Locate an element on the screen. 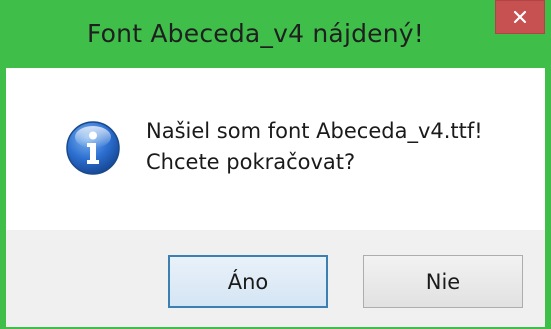 The width and height of the screenshot is (551, 329). yes-button: Áno is located at coordinates (248, 281).